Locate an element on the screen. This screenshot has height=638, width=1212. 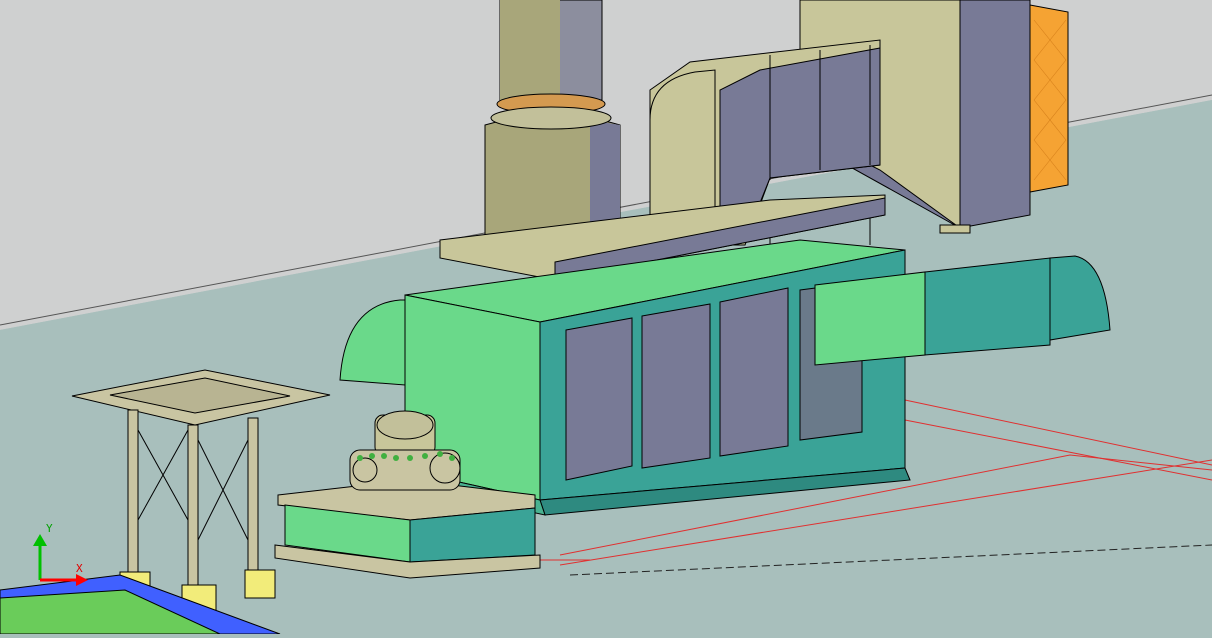
ucs-x-label: X is located at coordinates (79, 568).